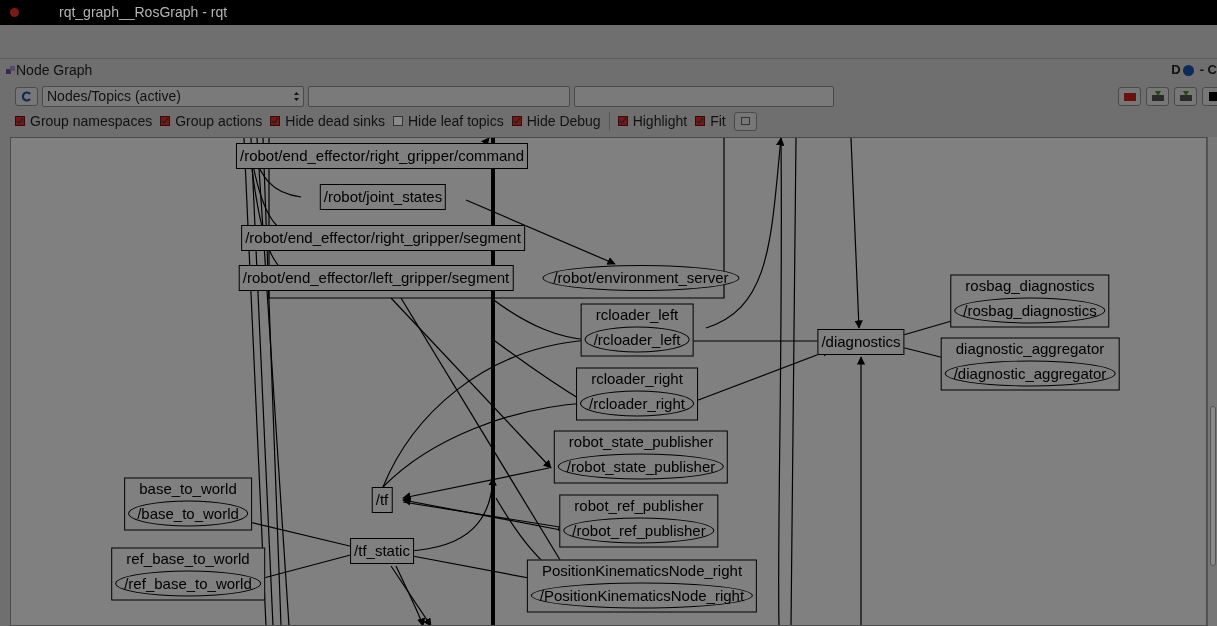 The image size is (1217, 626). Describe the element at coordinates (556, 121) in the screenshot. I see `option-checkbox: Hide Debug` at that location.